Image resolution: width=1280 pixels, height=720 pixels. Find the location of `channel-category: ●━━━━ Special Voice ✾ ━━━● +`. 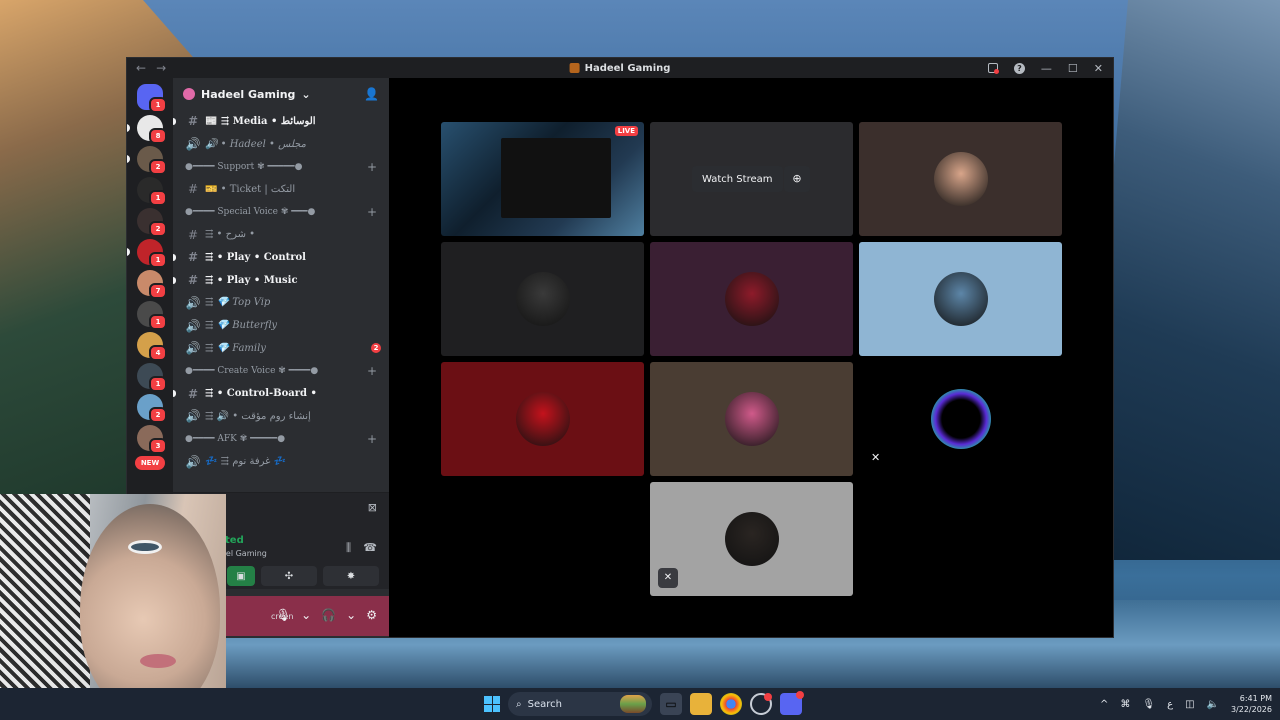

channel-category: ●━━━━ Special Voice ✾ ━━━● + is located at coordinates (281, 212).